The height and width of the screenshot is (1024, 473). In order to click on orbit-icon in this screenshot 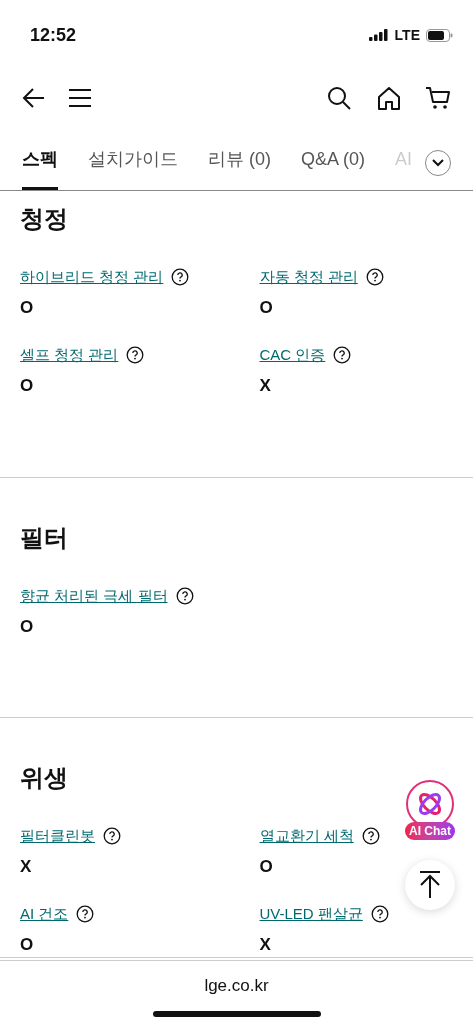, I will do `click(430, 804)`.